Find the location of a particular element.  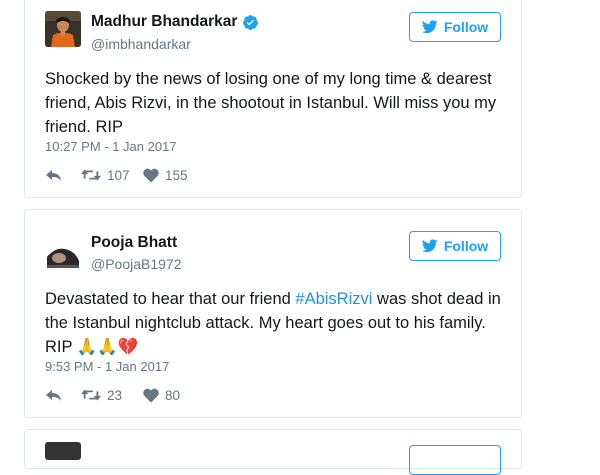

display-name-text: Madhur Bhandarkar is located at coordinates (164, 22).